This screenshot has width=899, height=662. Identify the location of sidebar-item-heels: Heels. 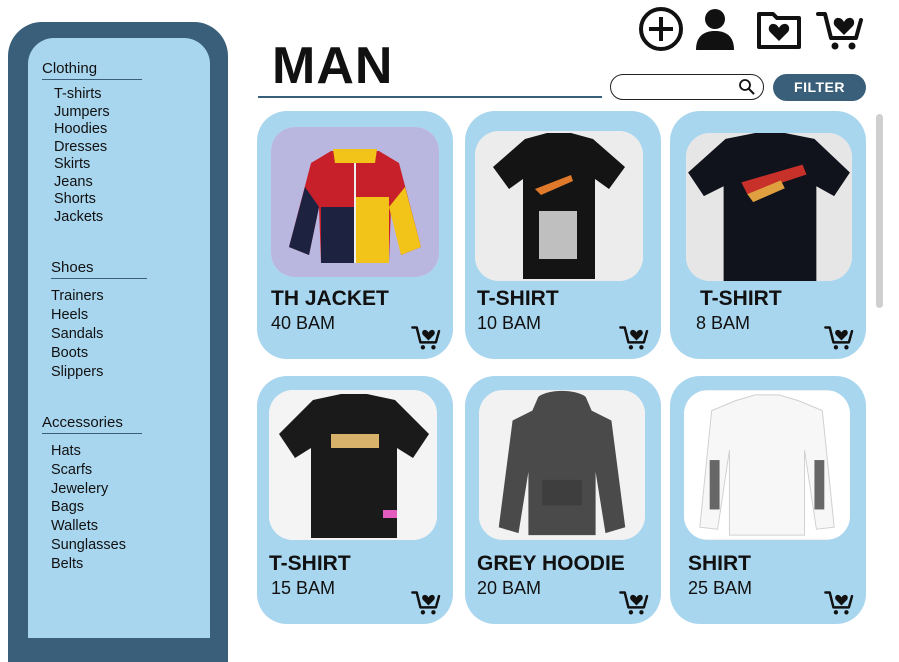
(77, 315).